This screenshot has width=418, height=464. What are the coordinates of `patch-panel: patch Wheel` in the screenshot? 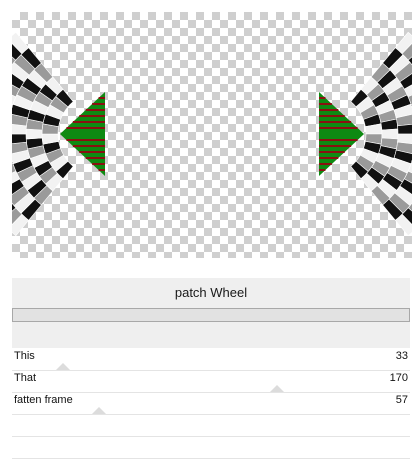 It's located at (211, 313).